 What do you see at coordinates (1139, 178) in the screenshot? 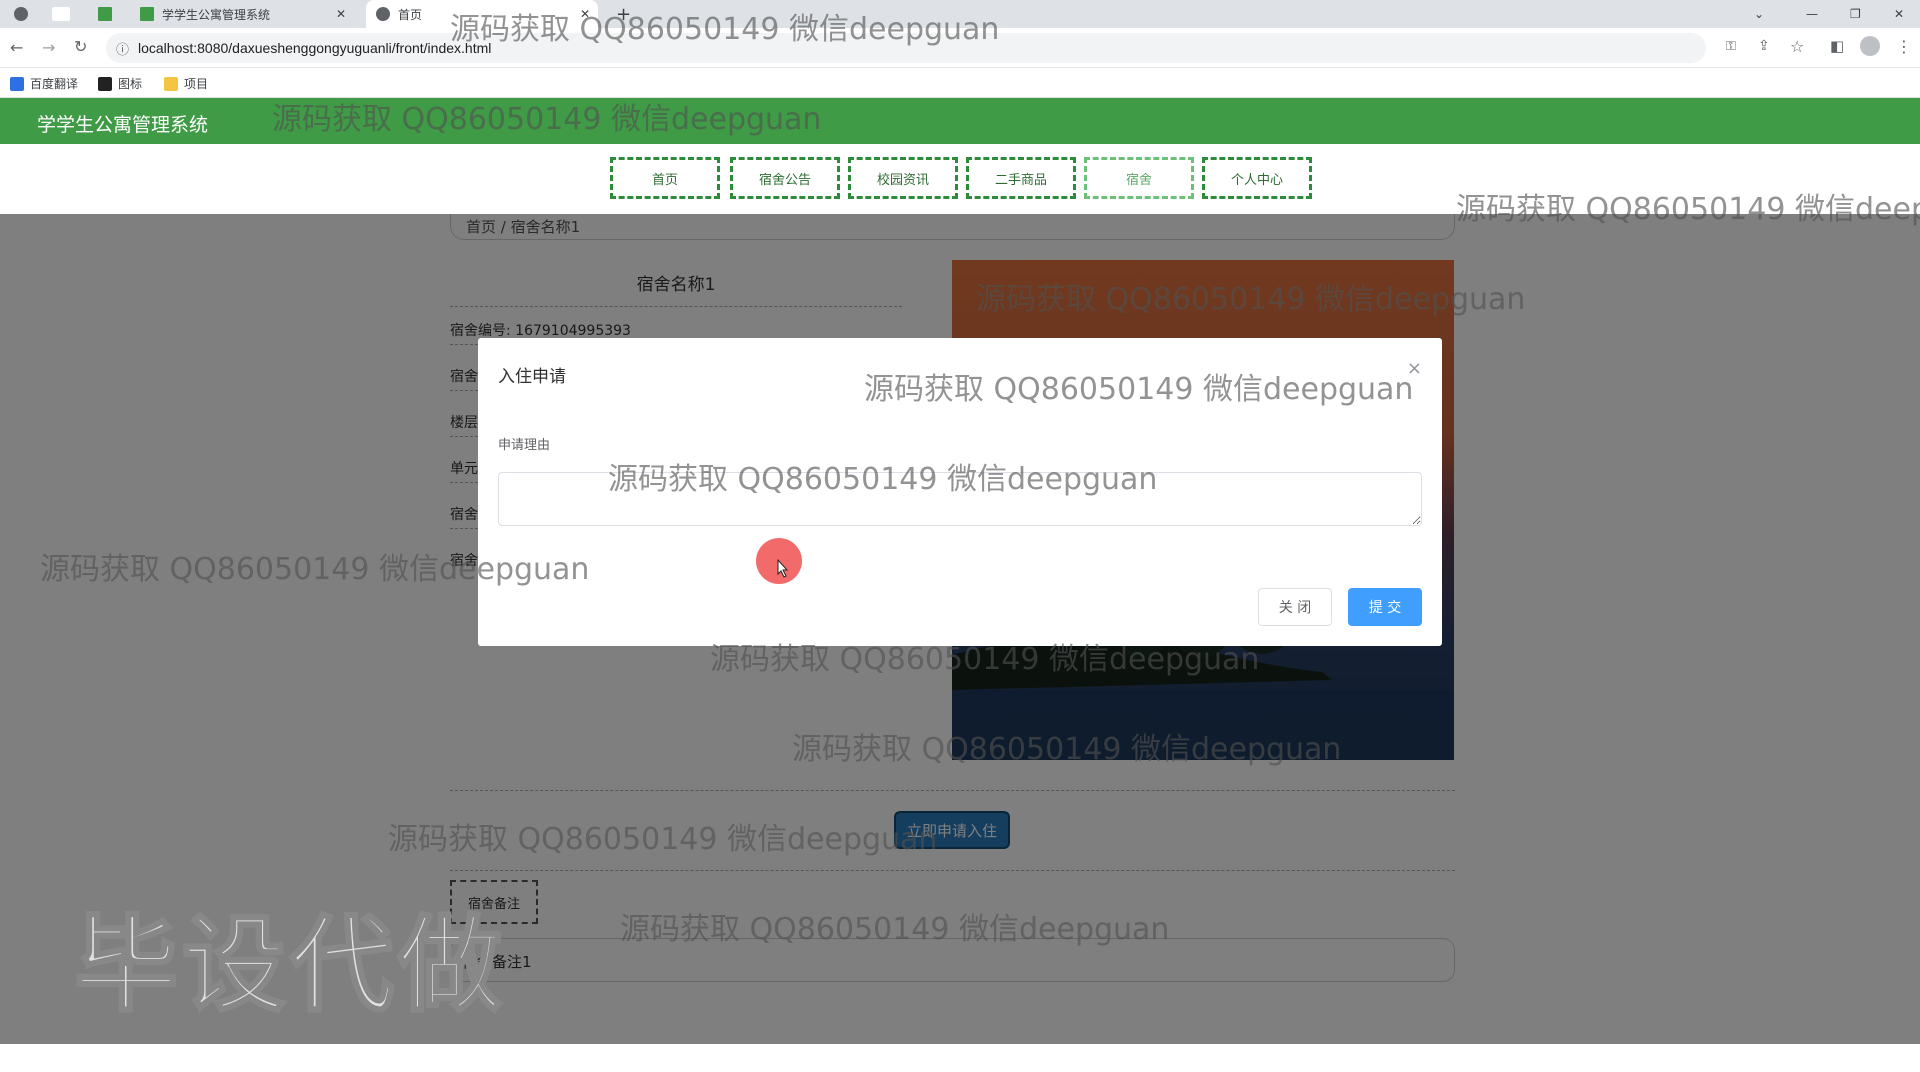
I see `nav-dorm: 宿舍` at bounding box center [1139, 178].